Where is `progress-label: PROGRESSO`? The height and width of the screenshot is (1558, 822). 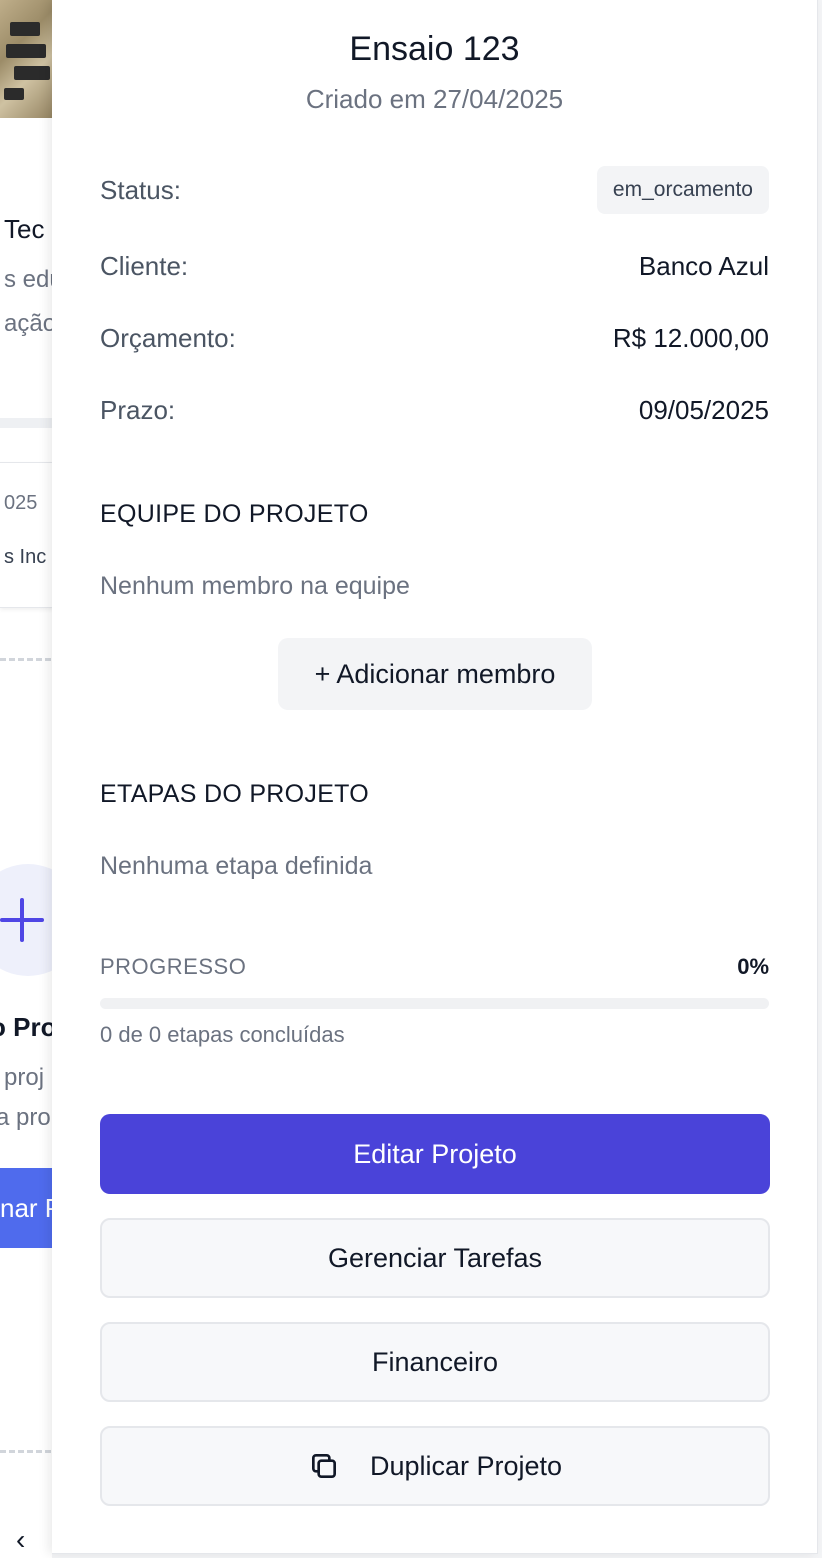
progress-label: PROGRESSO is located at coordinates (173, 966).